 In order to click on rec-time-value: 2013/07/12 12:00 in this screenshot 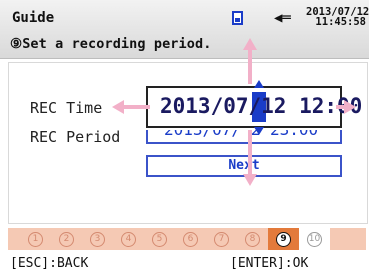, I will do `click(261, 106)`.